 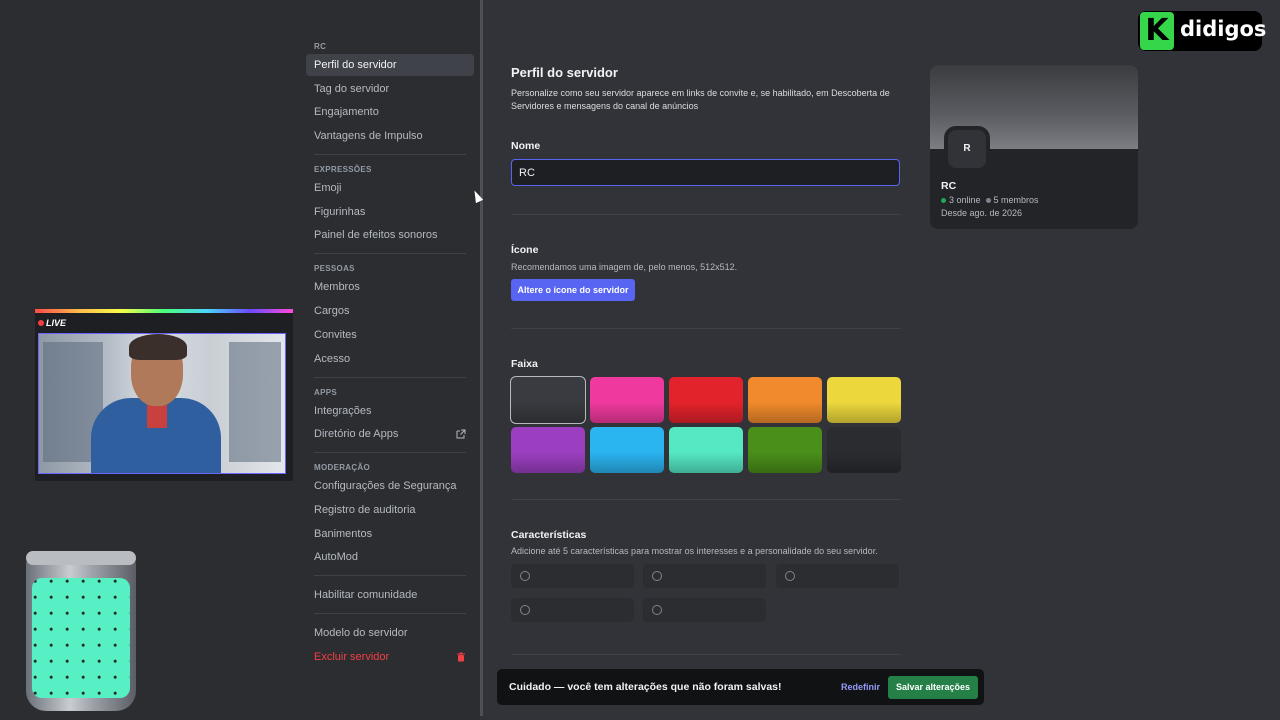 I want to click on sidebar-item-delete-server: Excluir servidor, so click(x=390, y=657).